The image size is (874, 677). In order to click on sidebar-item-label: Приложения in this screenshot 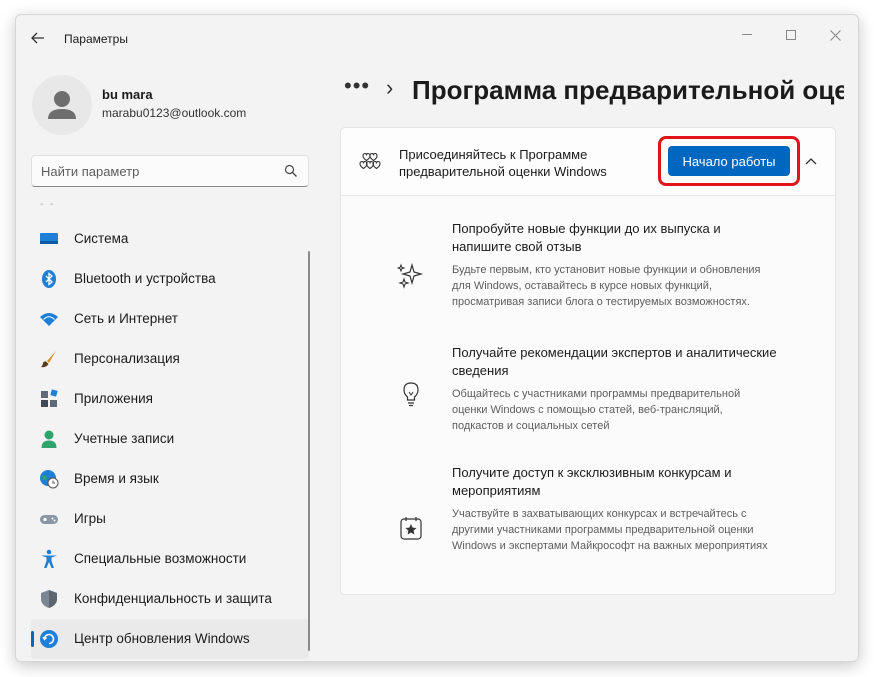, I will do `click(113, 398)`.